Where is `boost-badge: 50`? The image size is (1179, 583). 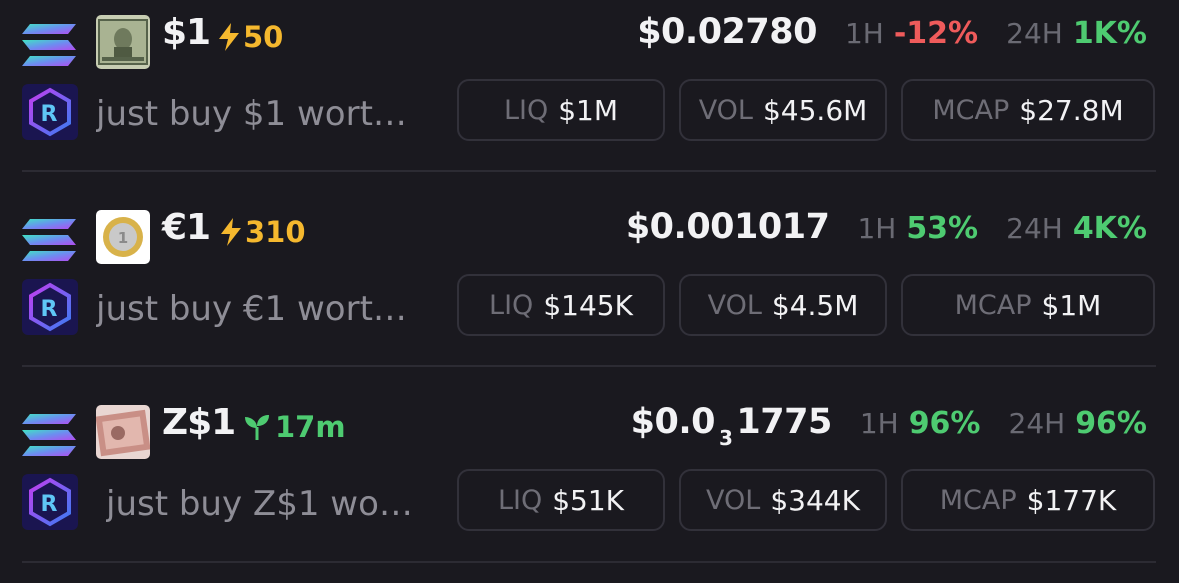 boost-badge: 50 is located at coordinates (251, 37).